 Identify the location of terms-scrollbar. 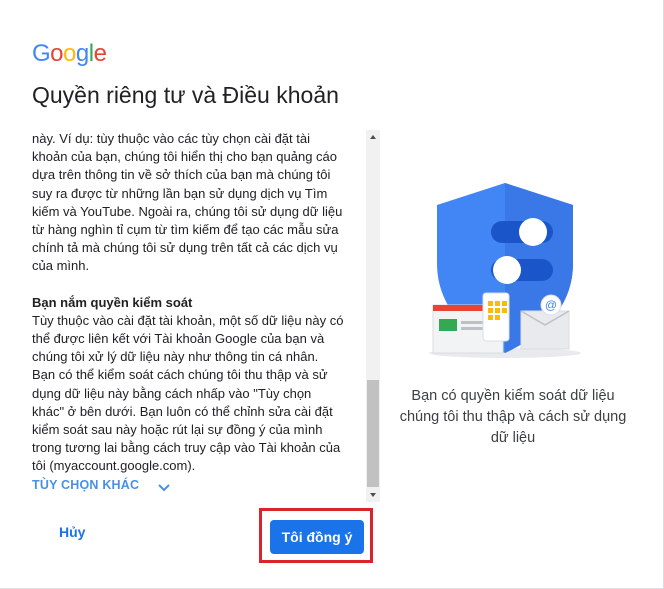
(373, 316).